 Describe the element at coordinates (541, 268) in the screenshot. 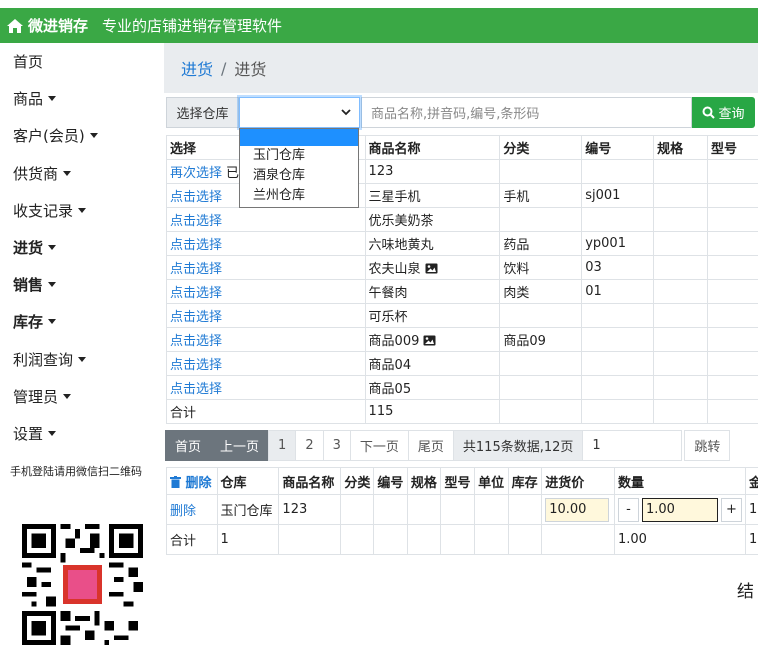

I see `category-cell: 饮料` at that location.